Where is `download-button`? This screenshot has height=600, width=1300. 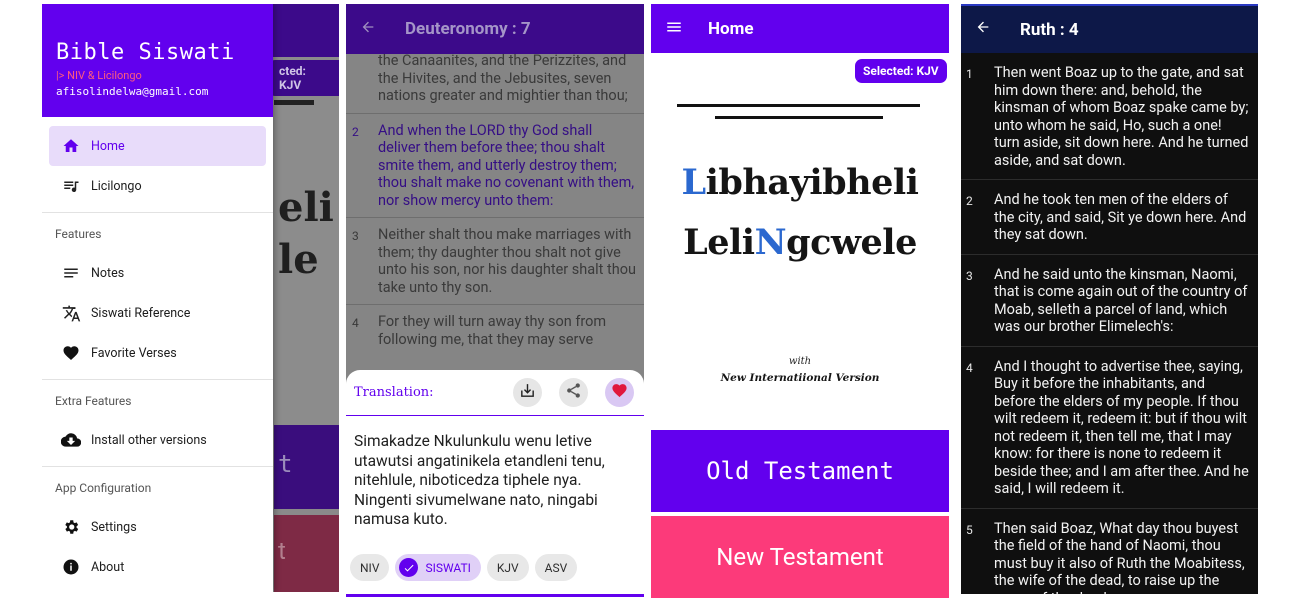
download-button is located at coordinates (527, 392).